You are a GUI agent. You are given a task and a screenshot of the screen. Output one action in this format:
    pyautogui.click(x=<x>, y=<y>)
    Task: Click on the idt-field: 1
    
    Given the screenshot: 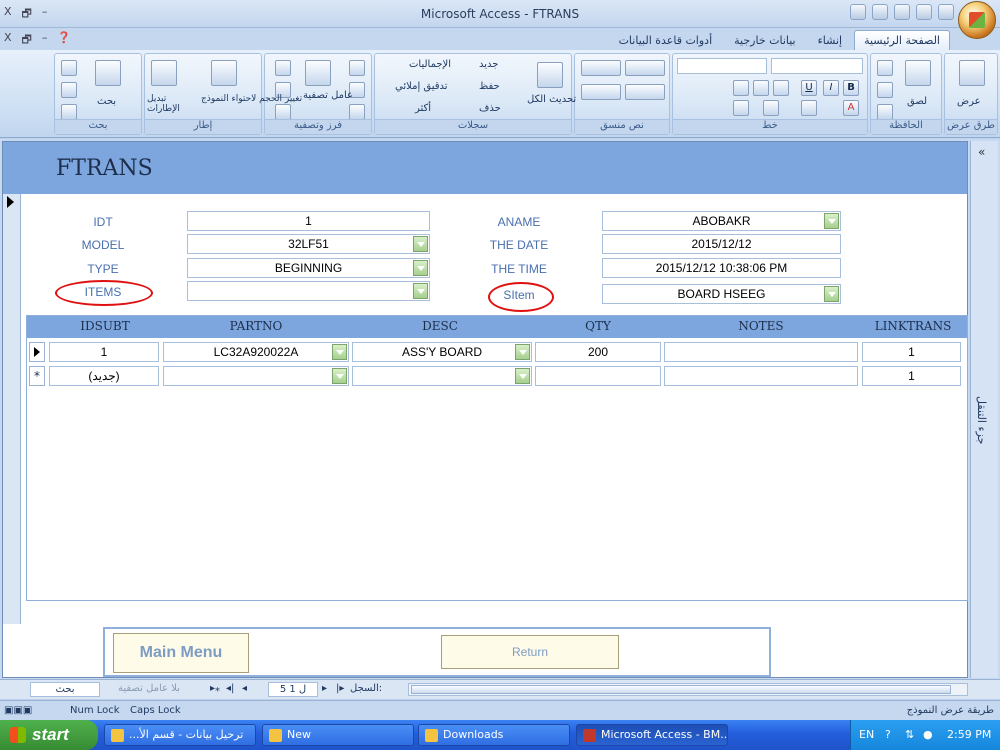 What is the action you would take?
    pyautogui.click(x=308, y=221)
    